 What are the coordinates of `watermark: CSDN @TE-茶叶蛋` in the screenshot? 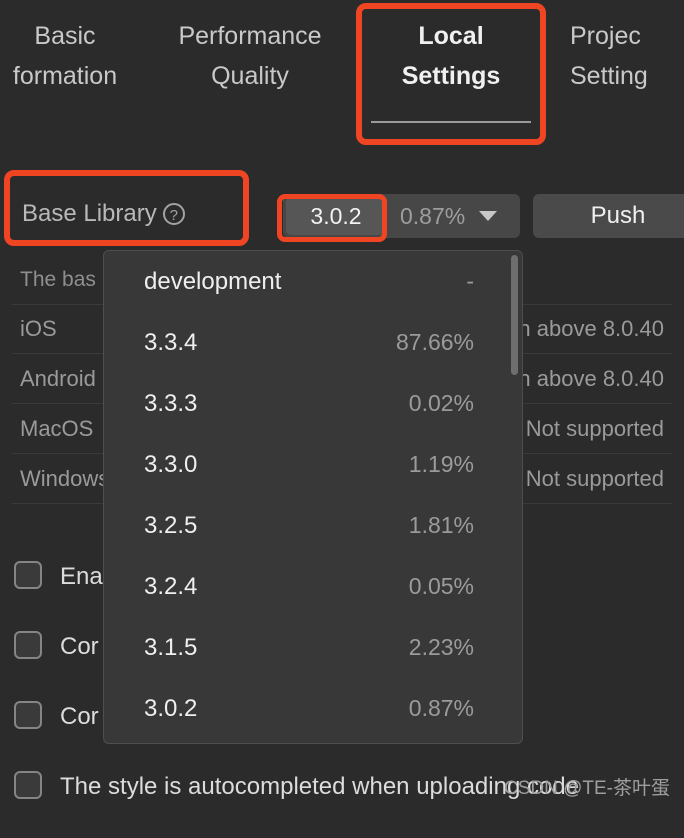 It's located at (586, 788).